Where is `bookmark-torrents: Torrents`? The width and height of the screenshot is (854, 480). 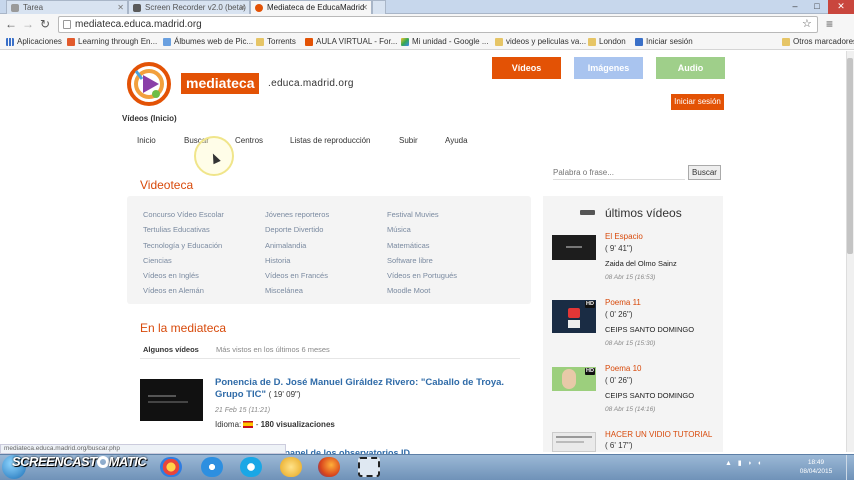
bookmark-torrents: Torrents is located at coordinates (276, 42).